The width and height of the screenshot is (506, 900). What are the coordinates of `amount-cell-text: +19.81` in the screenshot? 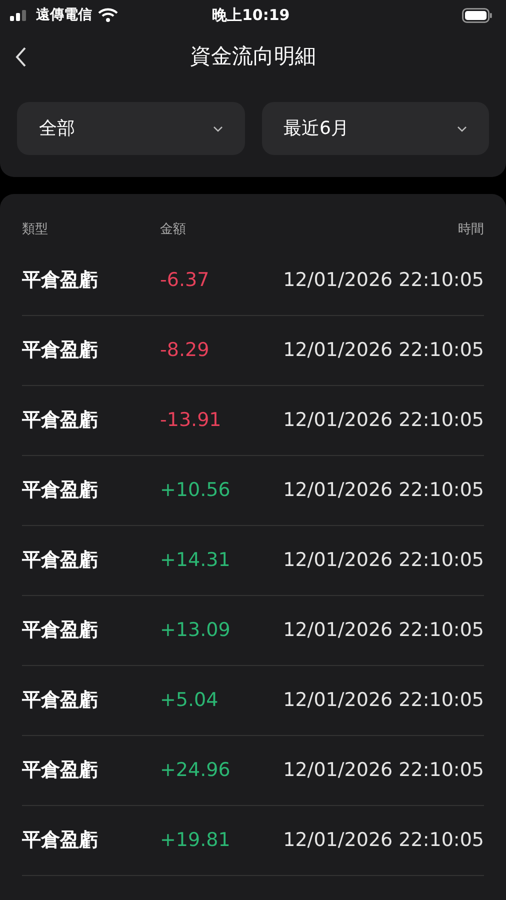 It's located at (196, 840).